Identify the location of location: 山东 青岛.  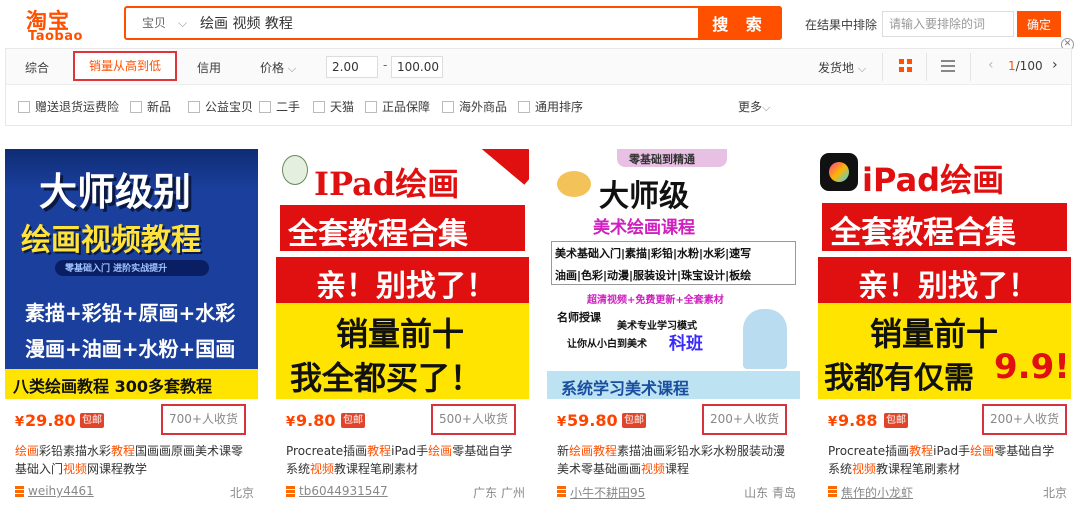
(770, 493).